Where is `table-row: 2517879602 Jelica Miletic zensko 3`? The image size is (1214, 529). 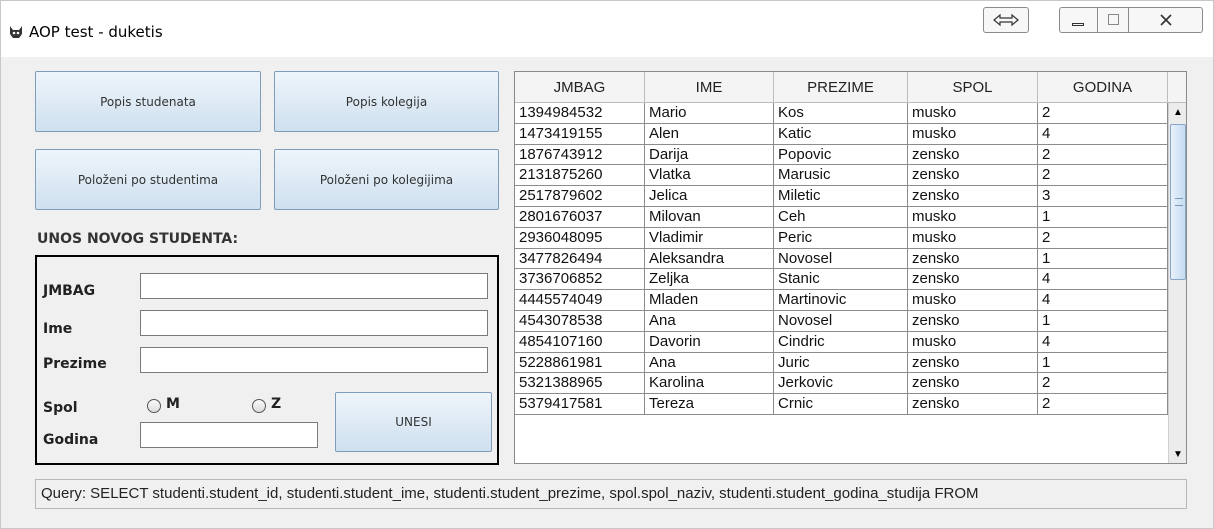 table-row: 2517879602 Jelica Miletic zensko 3 is located at coordinates (841, 196).